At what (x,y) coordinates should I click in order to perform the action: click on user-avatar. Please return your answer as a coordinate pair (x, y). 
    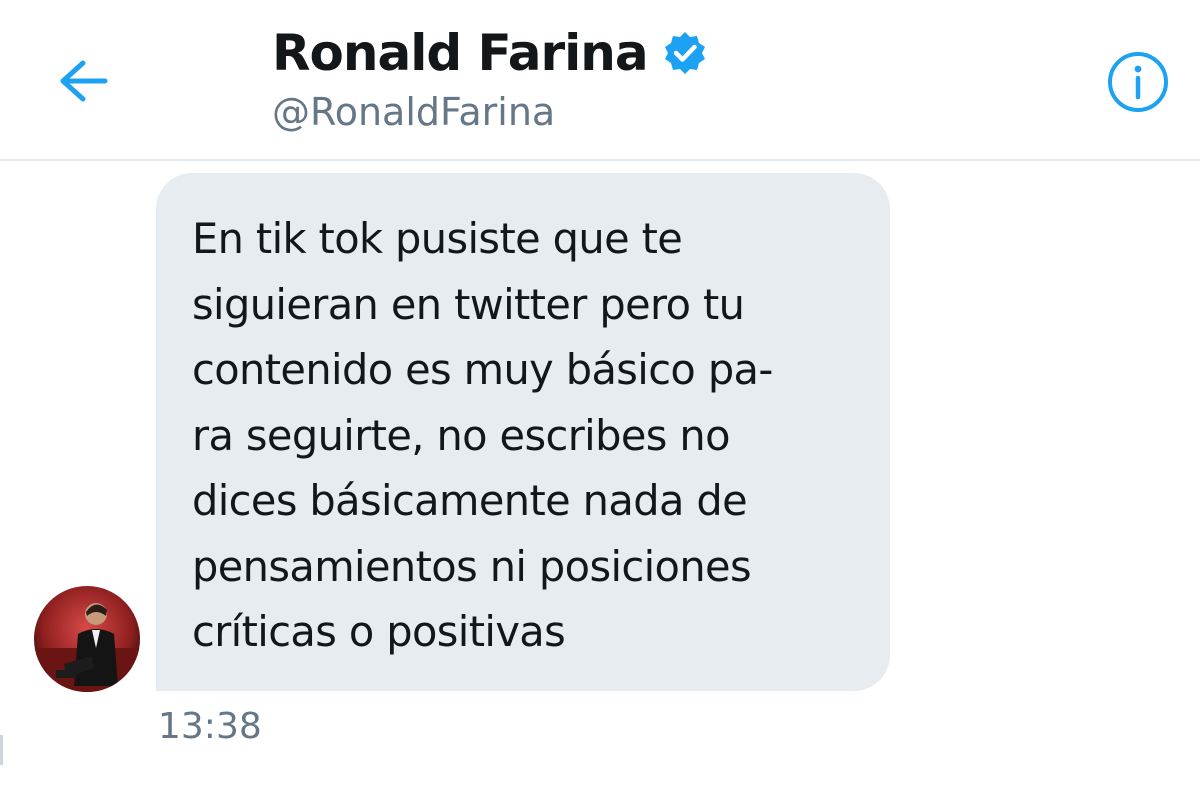
    Looking at the image, I should click on (87, 639).